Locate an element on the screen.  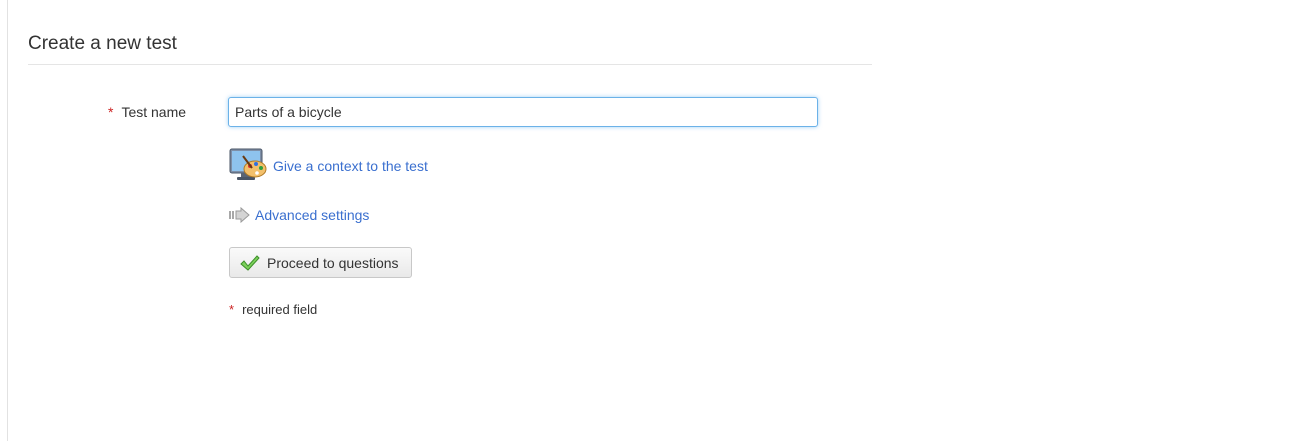
give-context-link: Give a context to the test is located at coordinates (350, 166).